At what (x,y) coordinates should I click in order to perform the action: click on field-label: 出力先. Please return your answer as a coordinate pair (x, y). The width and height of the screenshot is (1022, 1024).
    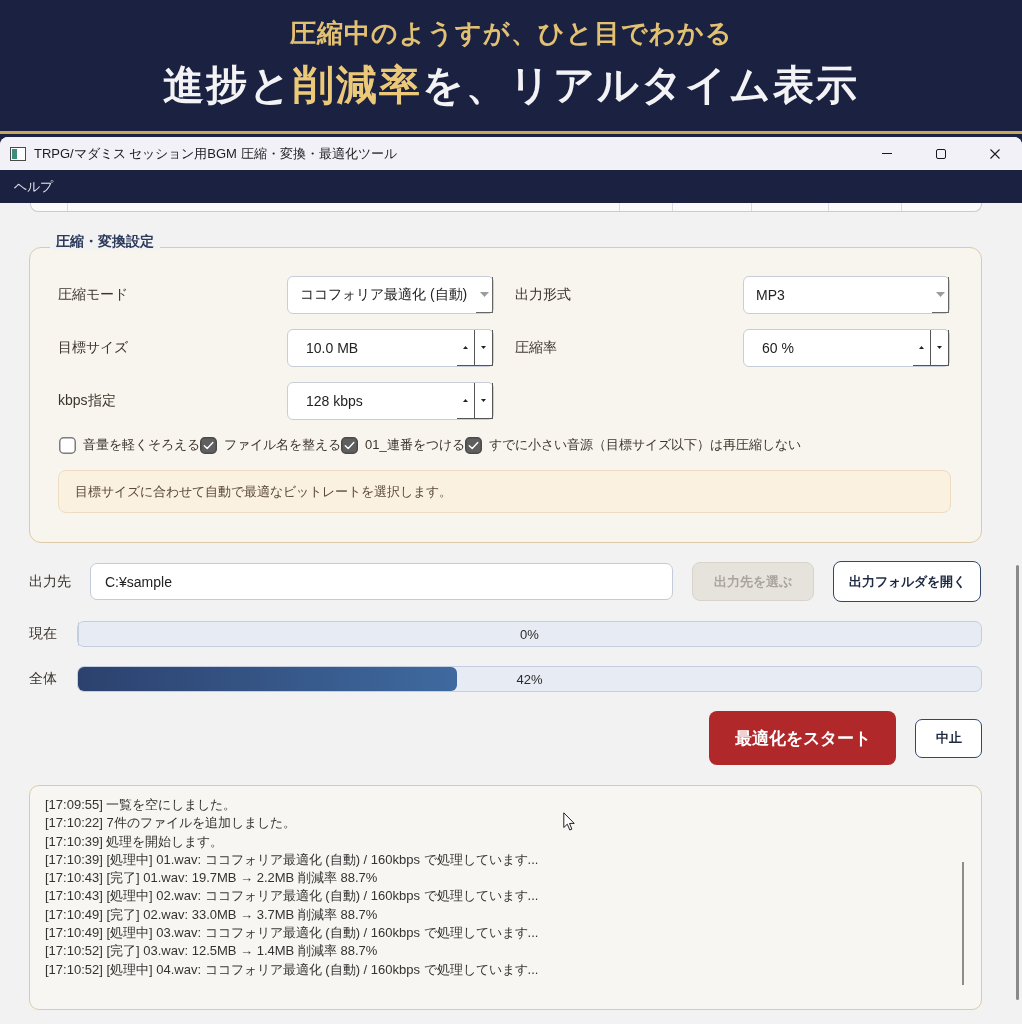
    Looking at the image, I should click on (50, 581).